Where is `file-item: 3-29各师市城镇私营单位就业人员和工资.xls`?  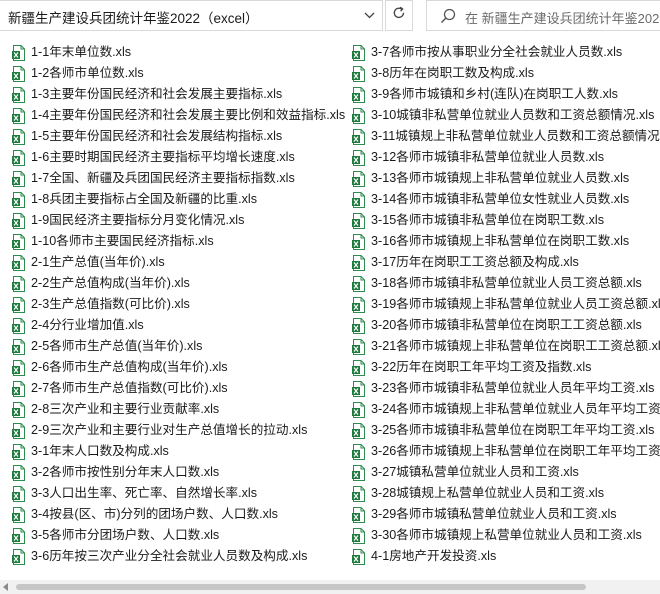 file-item: 3-29各师市城镇私营单位就业人员和工资.xls is located at coordinates (506, 514).